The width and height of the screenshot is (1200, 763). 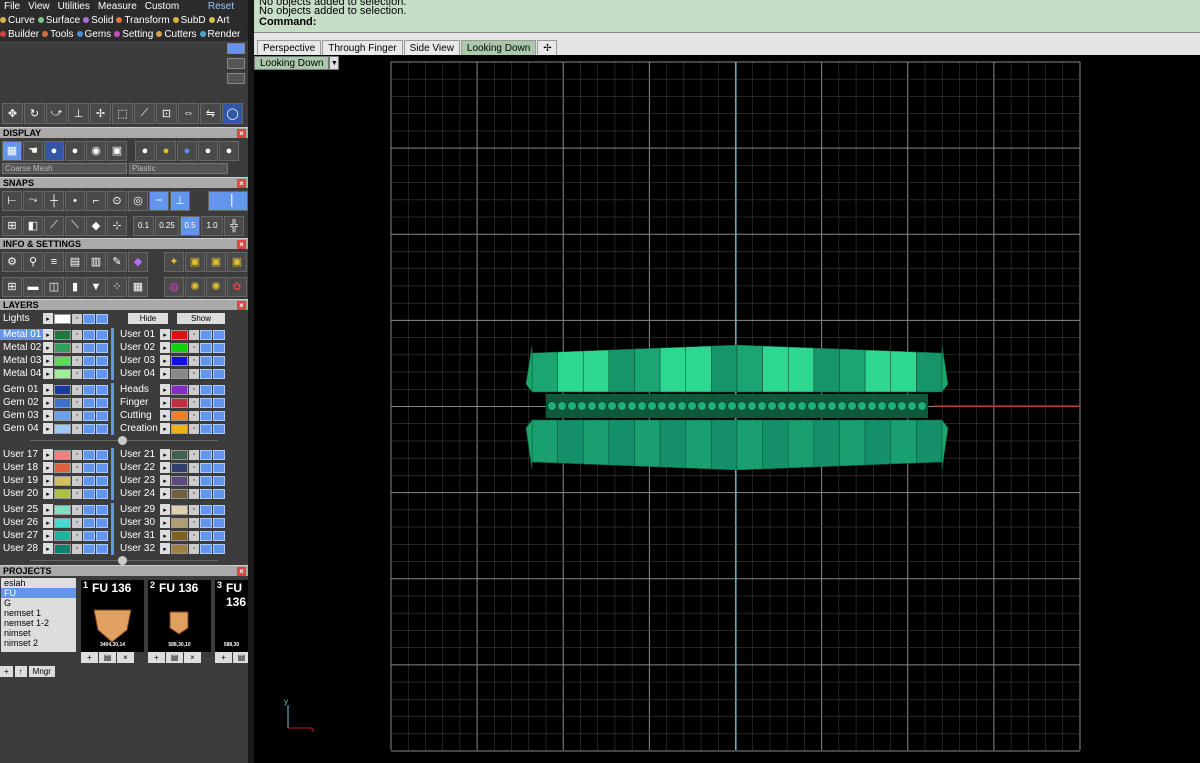 I want to click on cylinder-icon: ▮, so click(x=75, y=286).